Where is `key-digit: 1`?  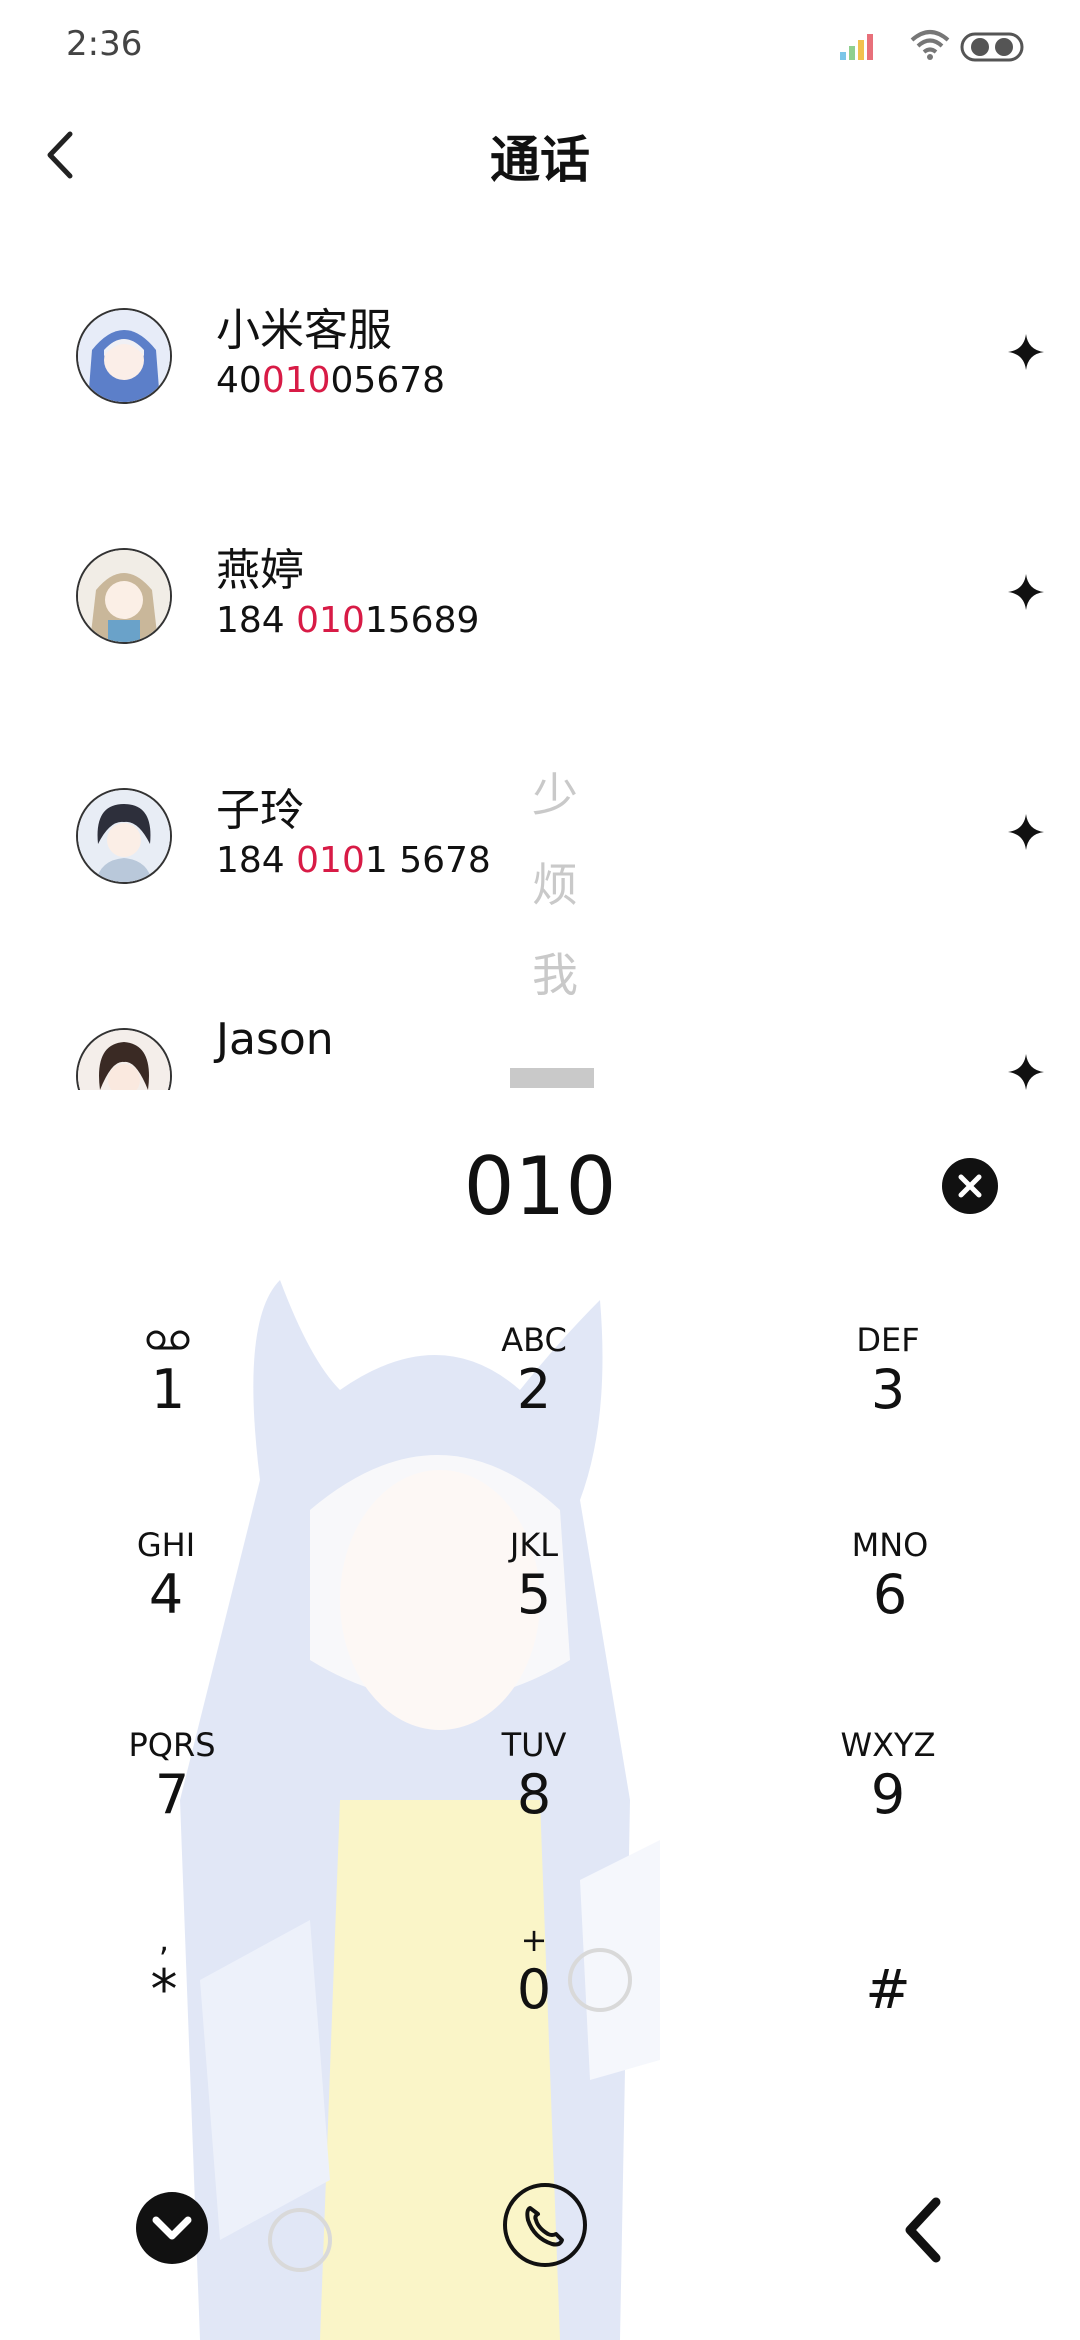 key-digit: 1 is located at coordinates (168, 1389).